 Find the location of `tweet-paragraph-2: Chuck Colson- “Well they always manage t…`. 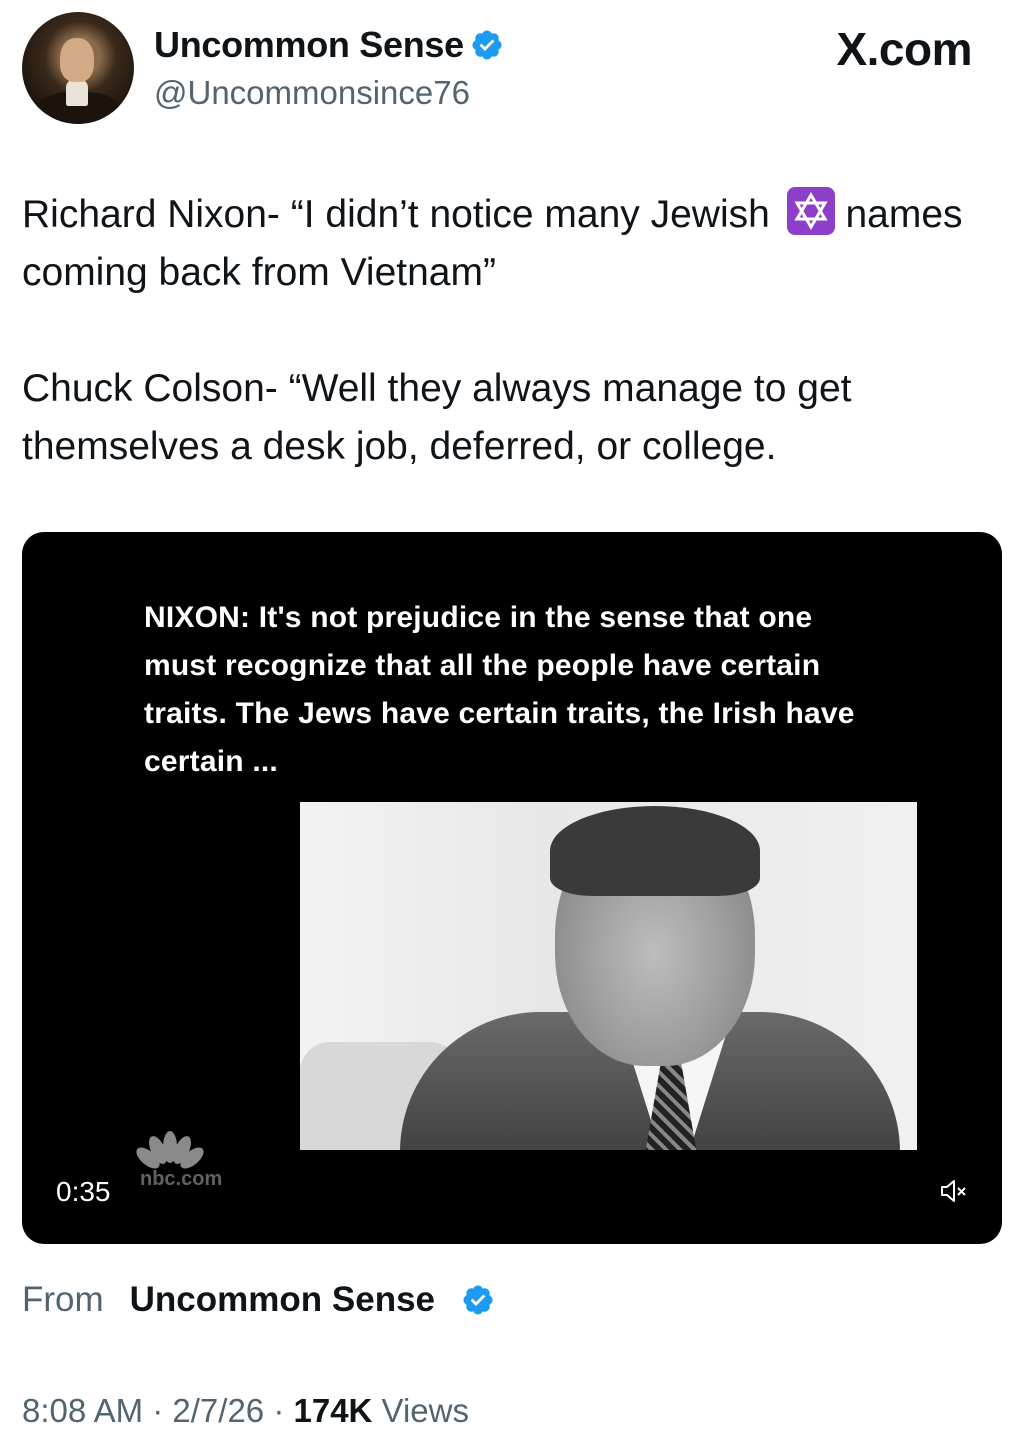

tweet-paragraph-2: Chuck Colson- “Well they always manage t… is located at coordinates (437, 417).